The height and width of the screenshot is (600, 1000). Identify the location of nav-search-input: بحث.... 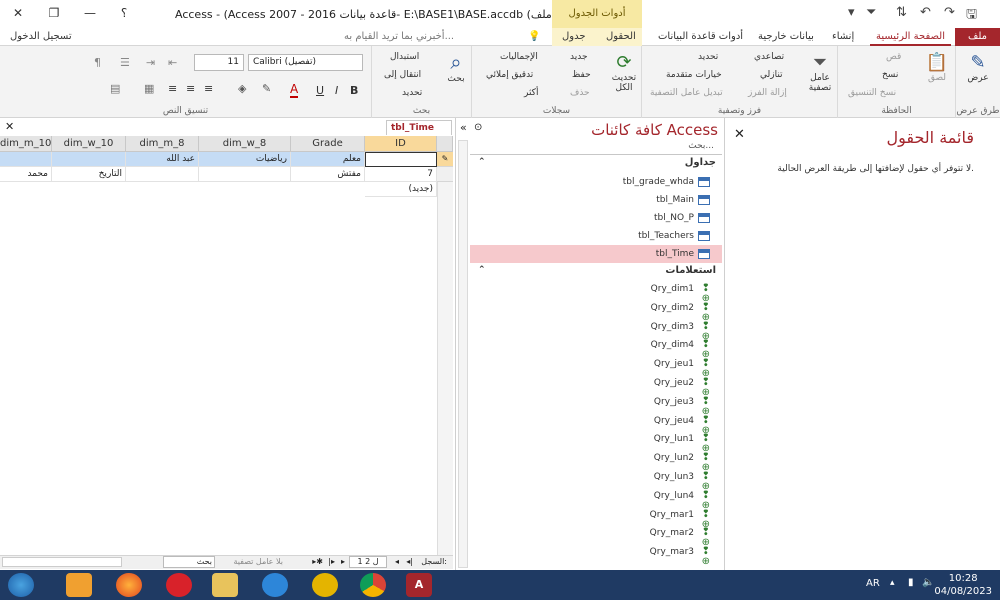
(596, 148).